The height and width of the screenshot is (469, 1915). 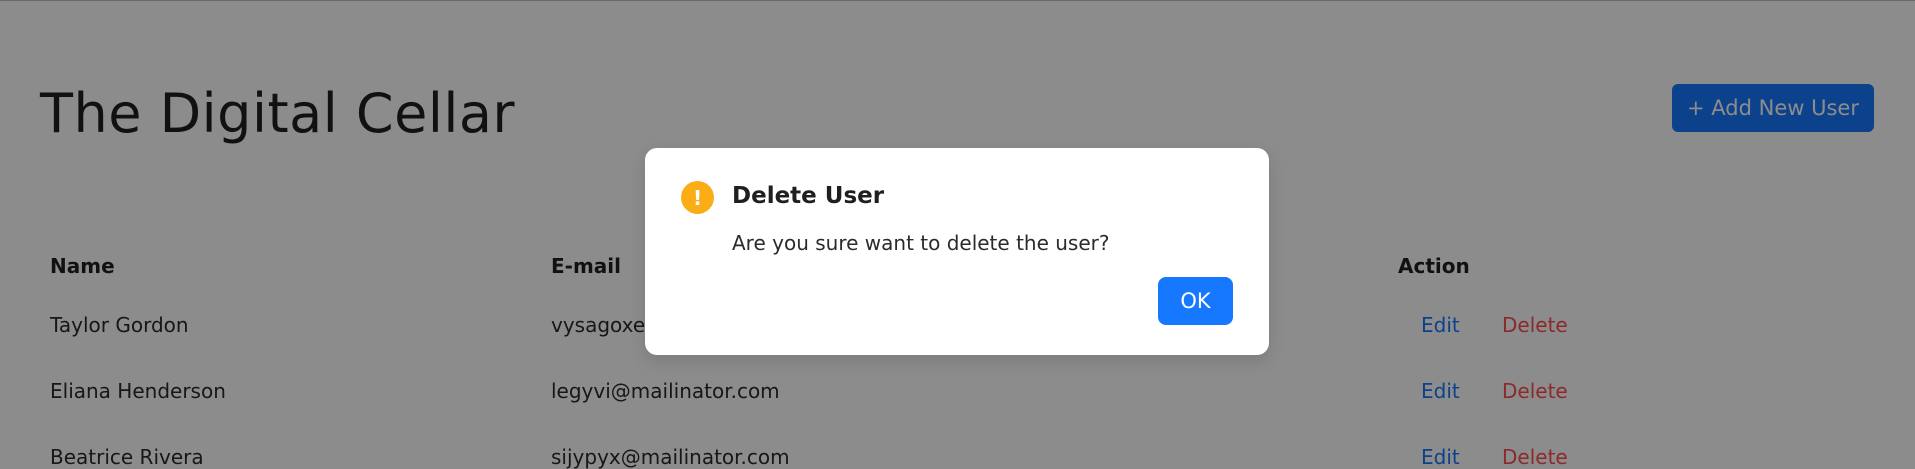 I want to click on modal-title: Delete User, so click(x=808, y=196).